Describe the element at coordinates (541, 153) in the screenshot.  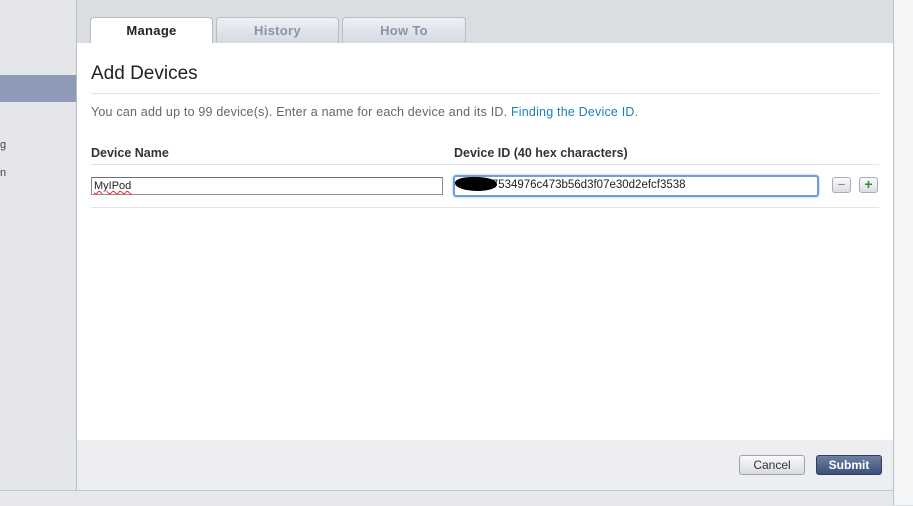
I see `device-id-header: Device ID (40 hex characters)` at that location.